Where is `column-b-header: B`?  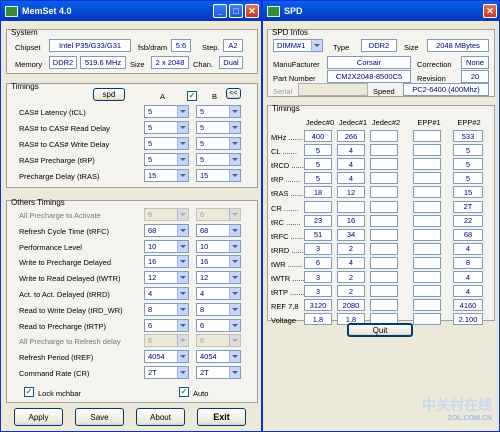 column-b-header: B is located at coordinates (215, 96).